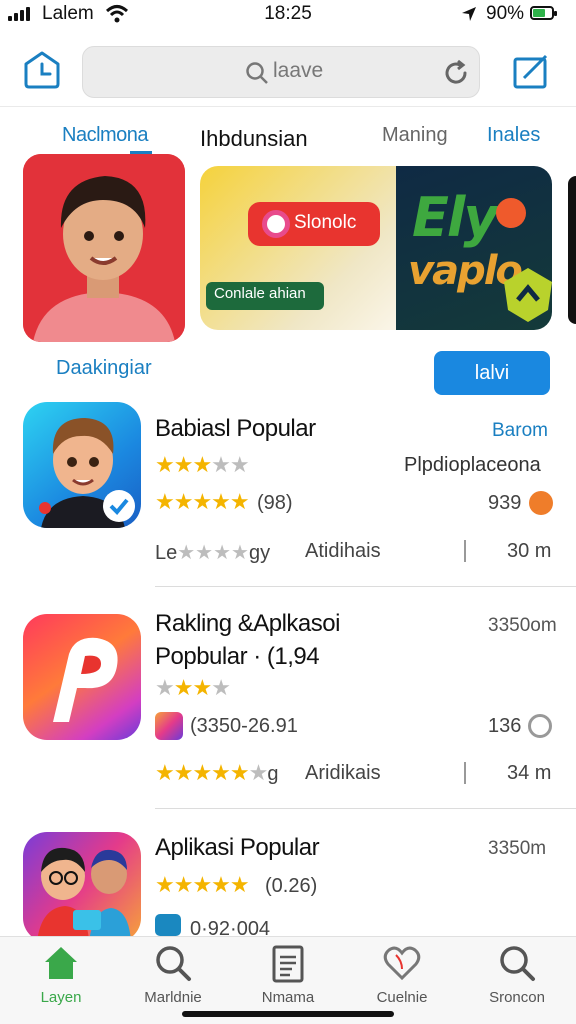  Describe the element at coordinates (173, 997) in the screenshot. I see `nav-search-label: Marldnie` at that location.